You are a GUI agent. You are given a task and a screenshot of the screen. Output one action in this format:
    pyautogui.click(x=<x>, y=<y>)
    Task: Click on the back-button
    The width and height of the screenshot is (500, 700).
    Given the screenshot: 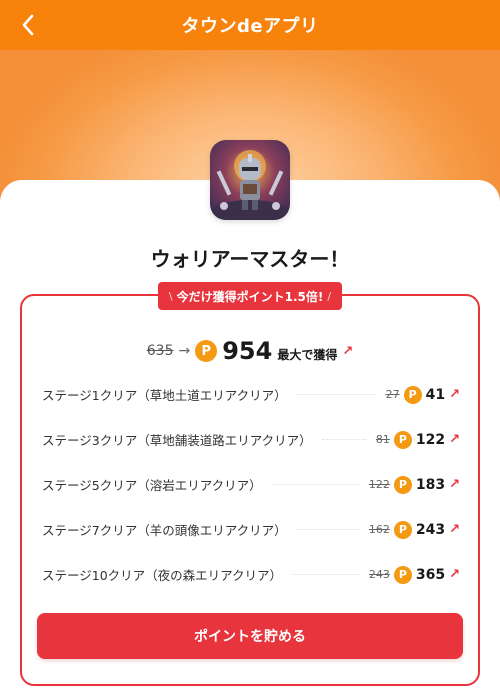 What is the action you would take?
    pyautogui.click(x=28, y=25)
    